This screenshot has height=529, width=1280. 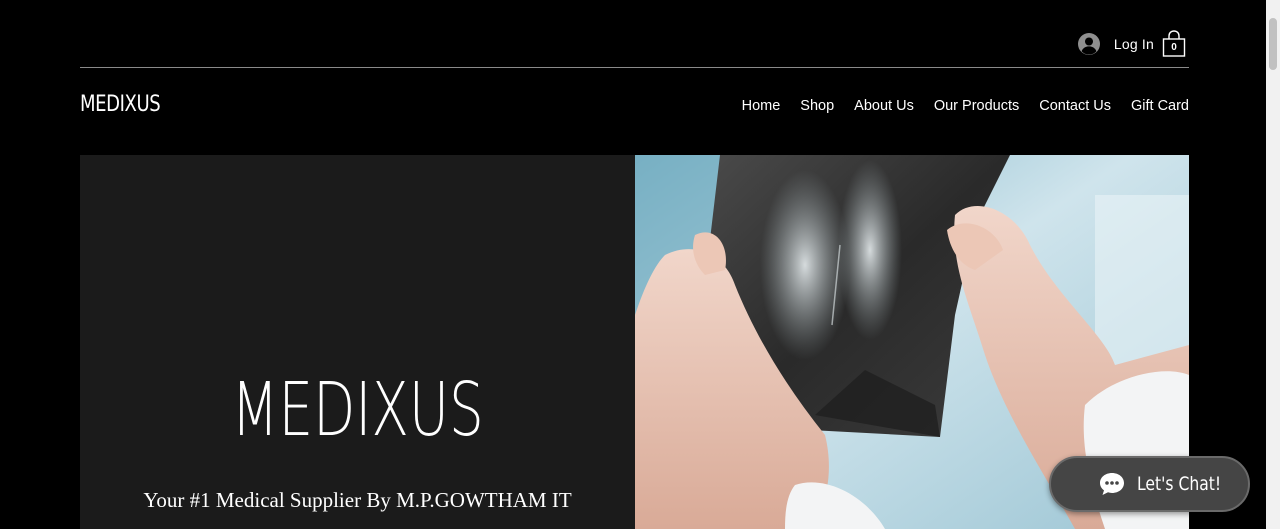 I want to click on cart-button: 0, so click(x=1175, y=44).